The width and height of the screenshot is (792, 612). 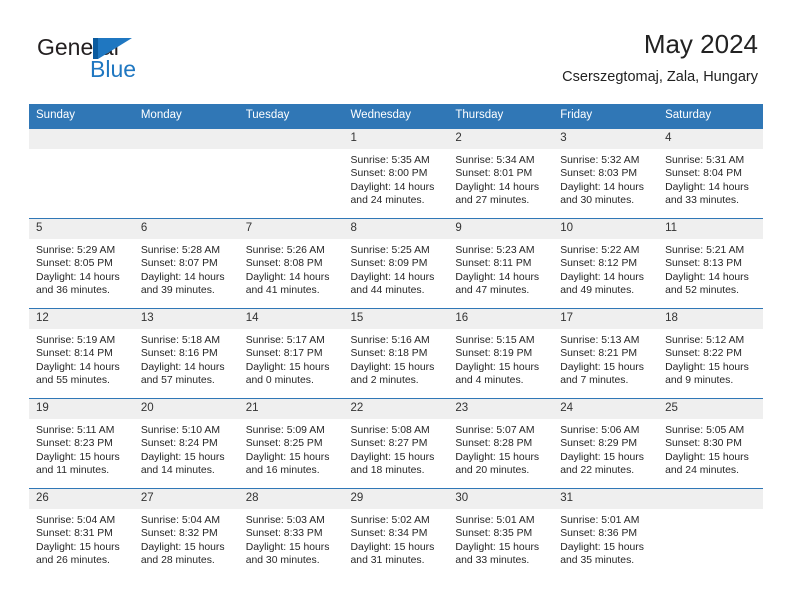 I want to click on sunset-text: Sunset: 8:22 PM, so click(x=703, y=354).